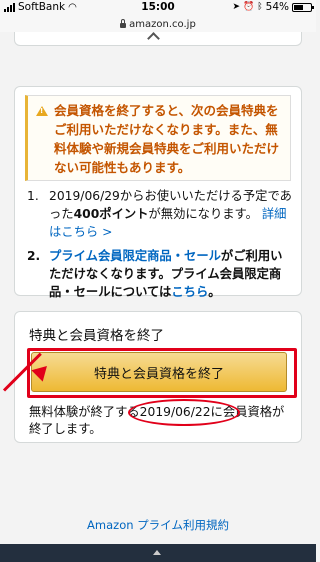 This screenshot has width=320, height=562. What do you see at coordinates (189, 292) in the screenshot?
I see `here-link: こちら` at bounding box center [189, 292].